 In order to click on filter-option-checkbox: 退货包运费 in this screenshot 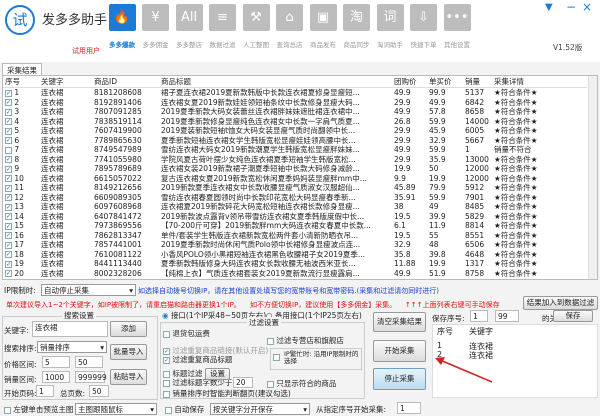, I will do `click(186, 333)`.